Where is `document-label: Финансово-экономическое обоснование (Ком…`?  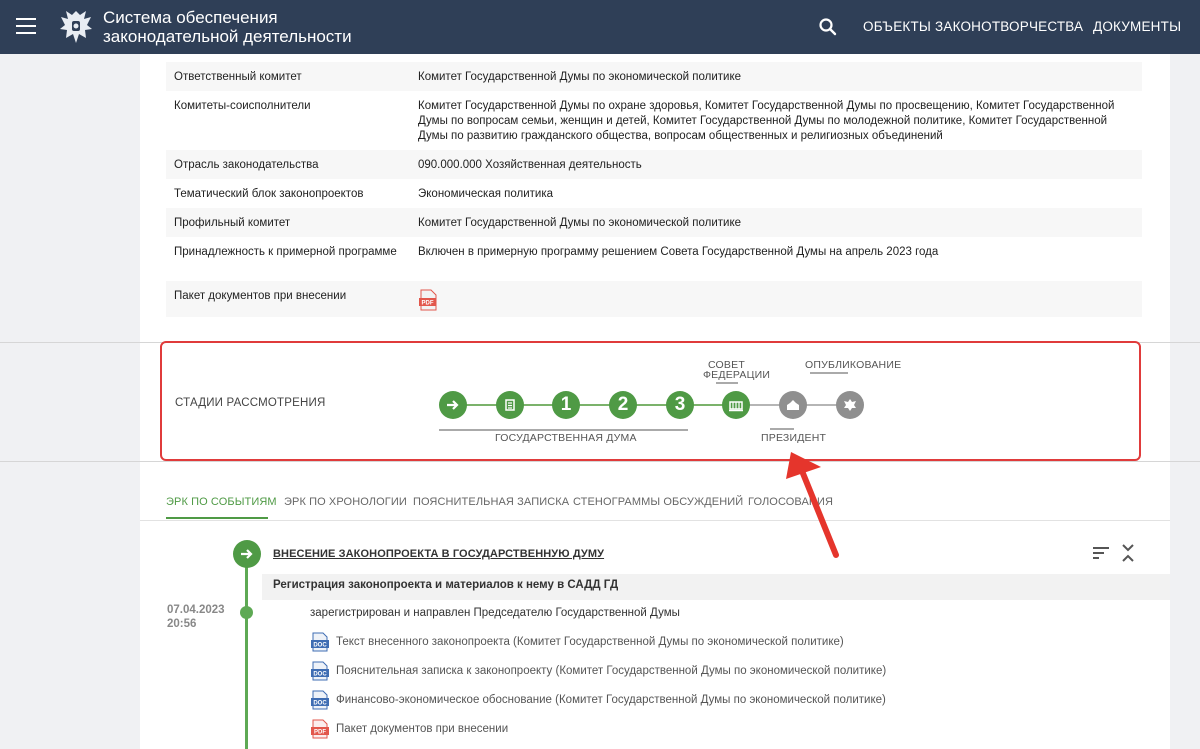 document-label: Финансово-экономическое обоснование (Ком… is located at coordinates (611, 700).